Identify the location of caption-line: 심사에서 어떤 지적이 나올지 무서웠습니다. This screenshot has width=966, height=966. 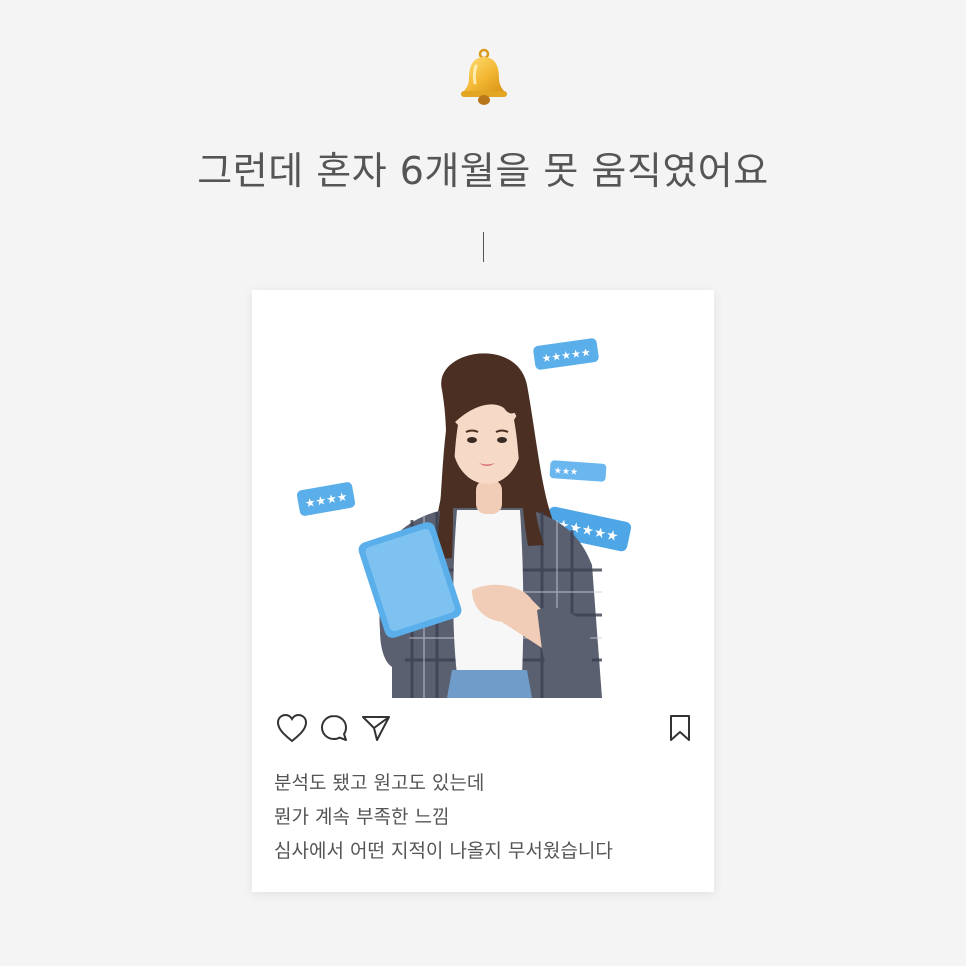
(443, 851).